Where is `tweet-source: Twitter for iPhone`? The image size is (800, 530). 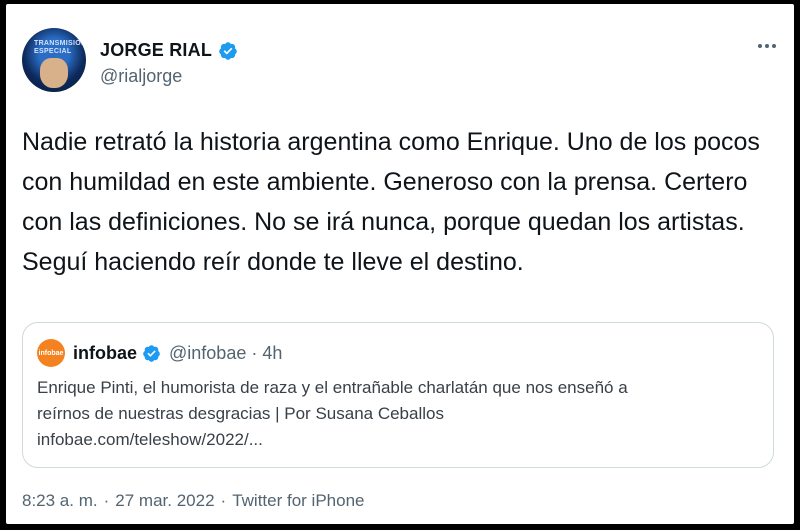 tweet-source: Twitter for iPhone is located at coordinates (298, 501).